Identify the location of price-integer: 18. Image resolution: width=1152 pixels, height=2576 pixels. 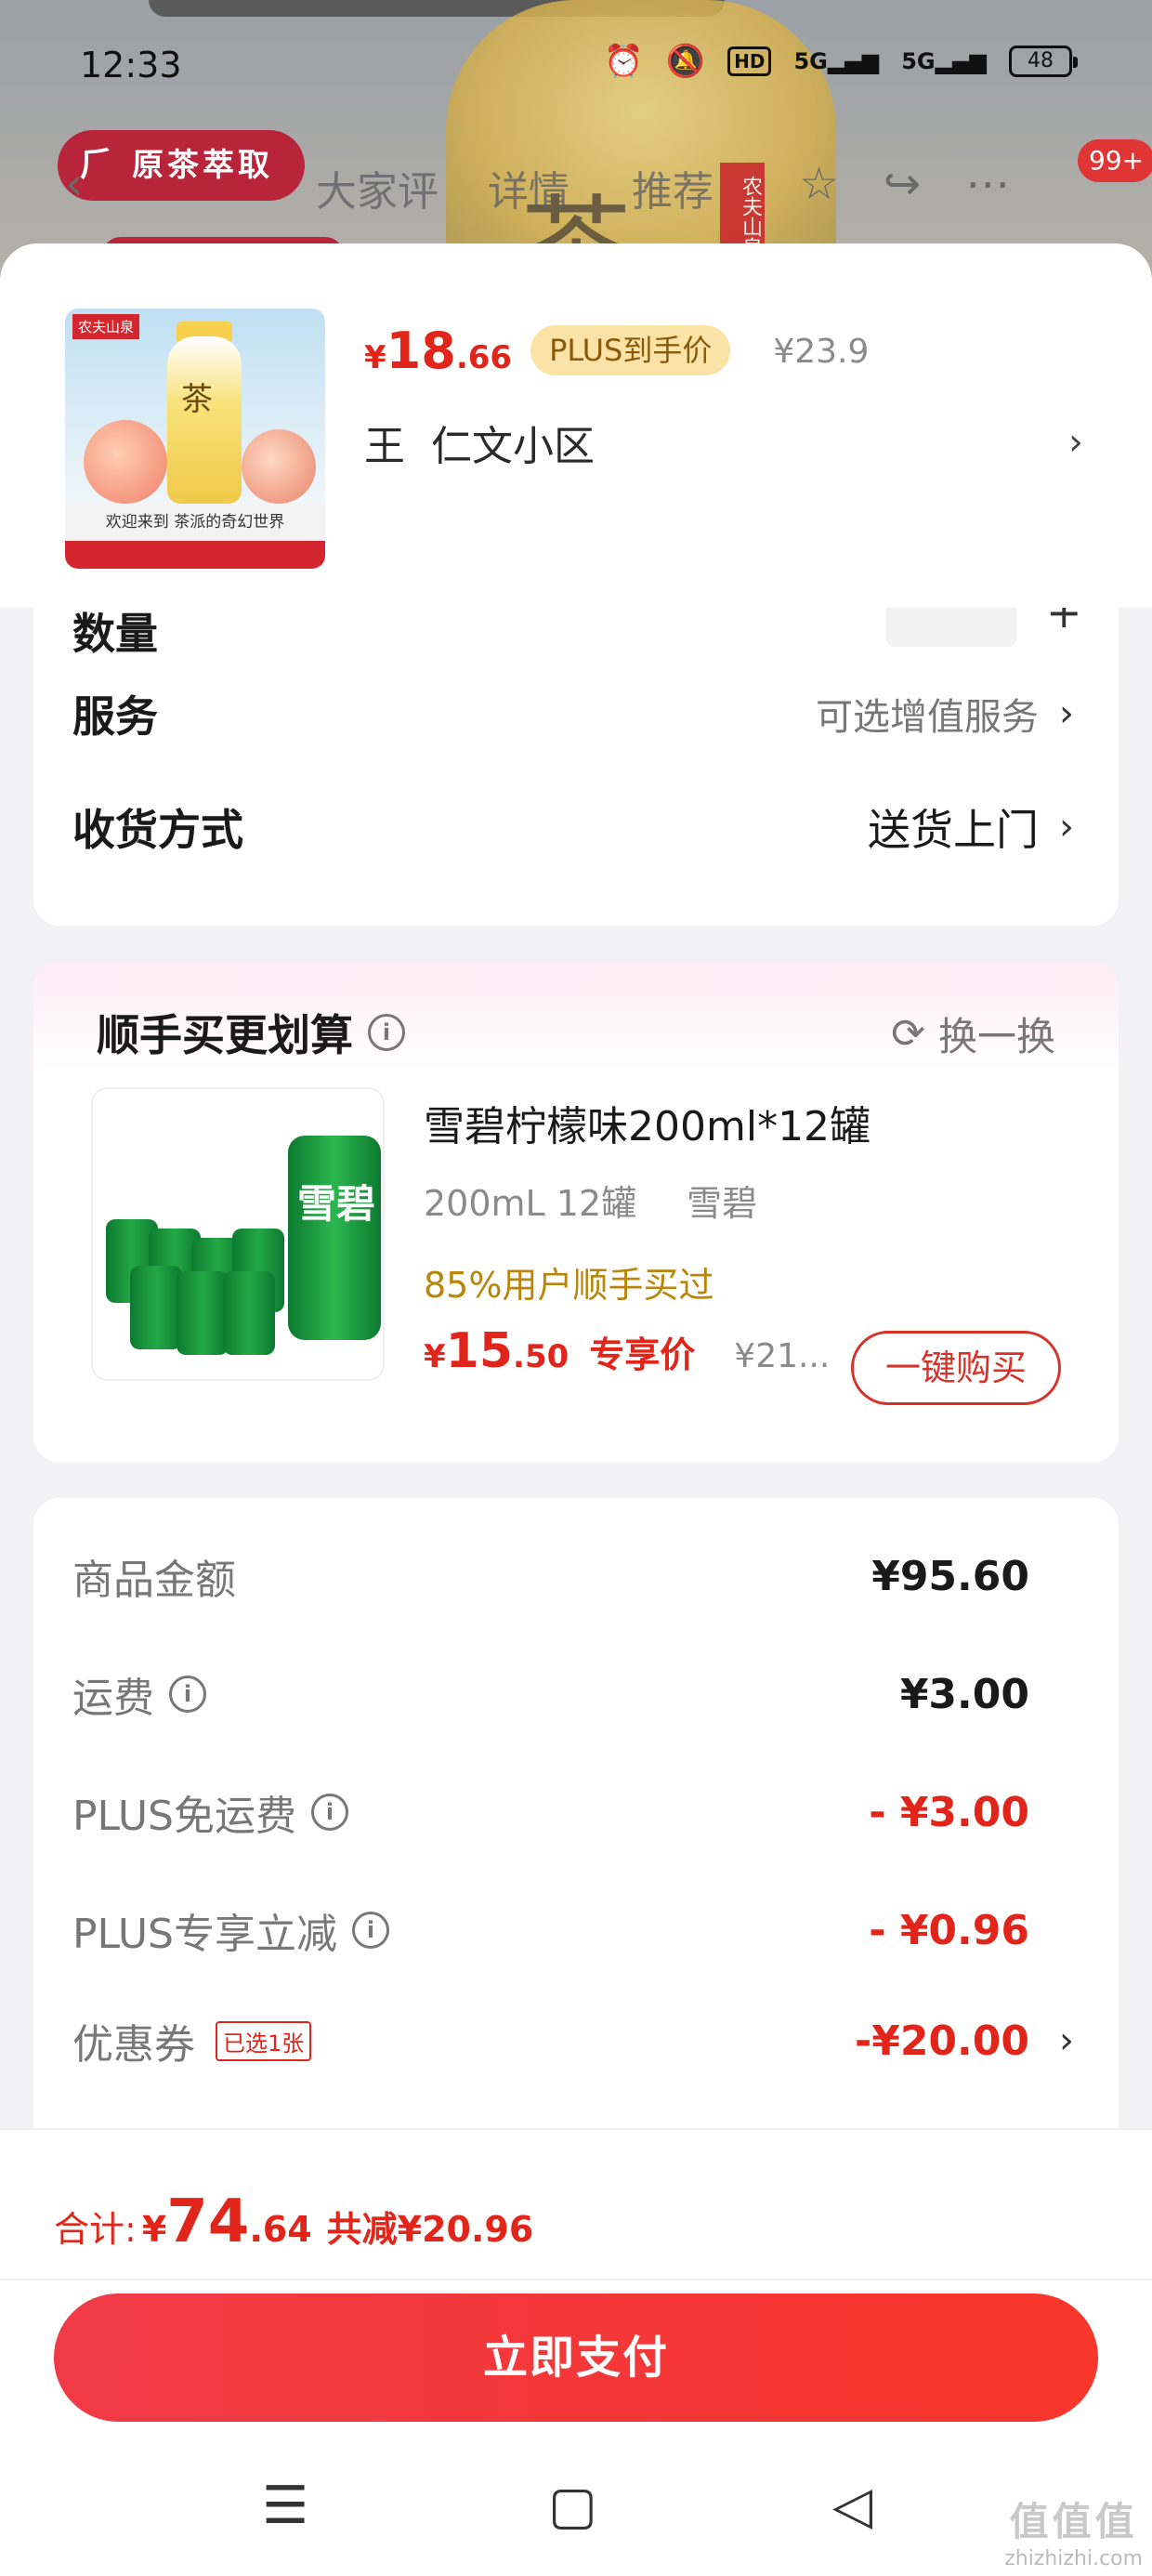
(421, 351).